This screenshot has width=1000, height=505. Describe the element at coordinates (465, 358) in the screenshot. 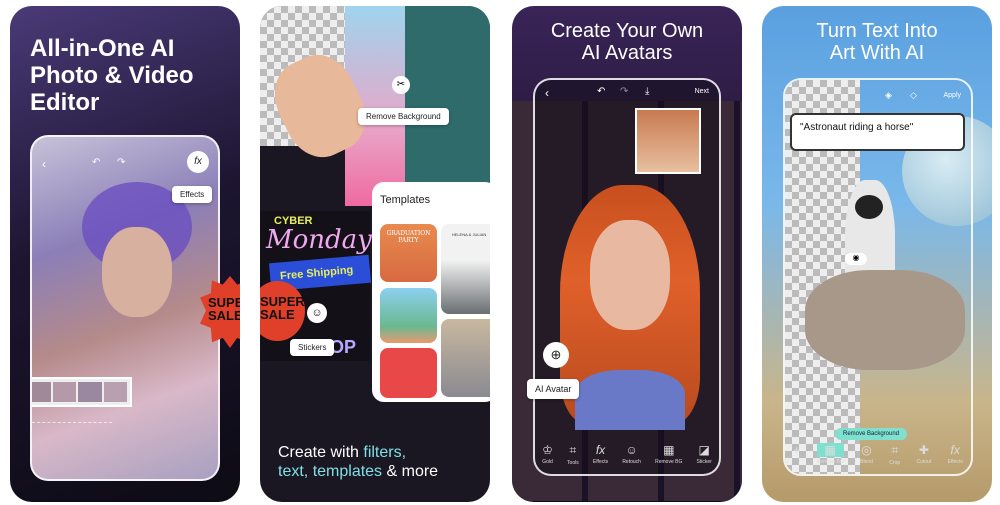

I see `template-portrait` at that location.